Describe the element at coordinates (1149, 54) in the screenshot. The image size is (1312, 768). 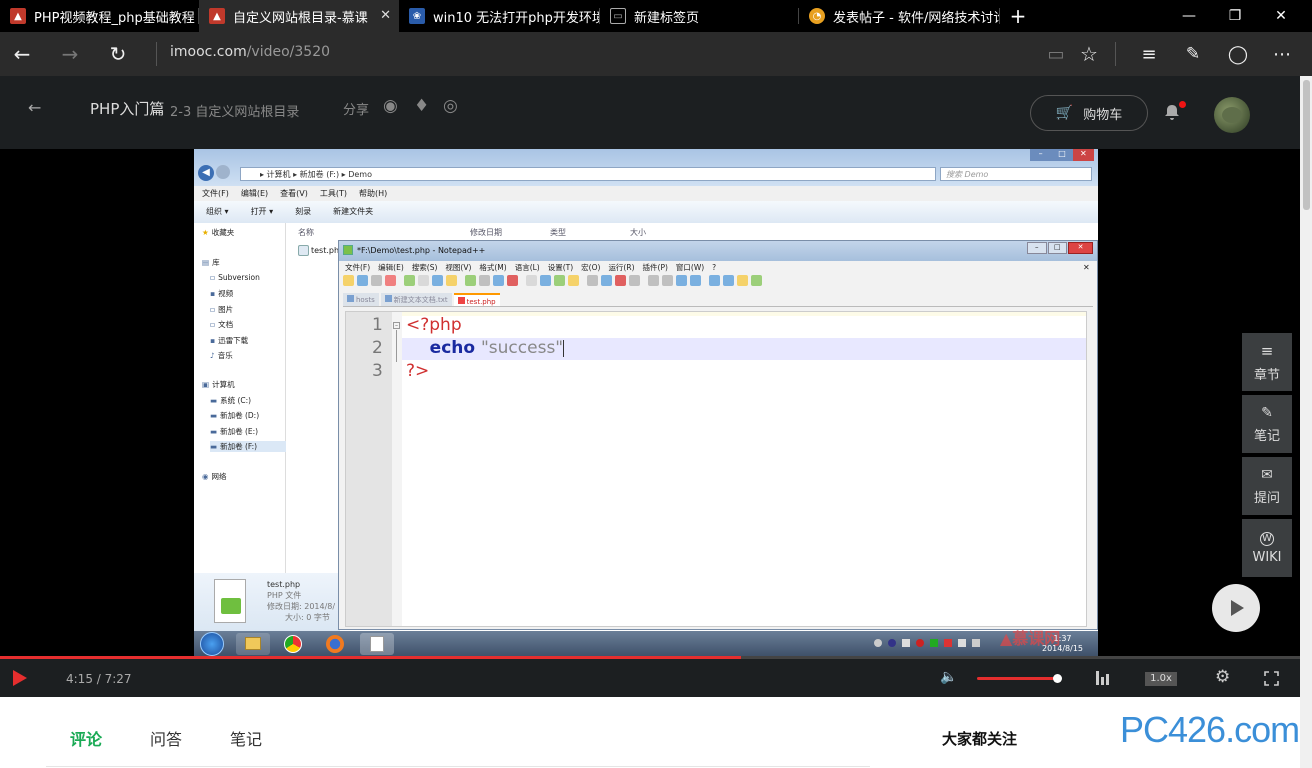
I see `hub-icon: ≡` at that location.